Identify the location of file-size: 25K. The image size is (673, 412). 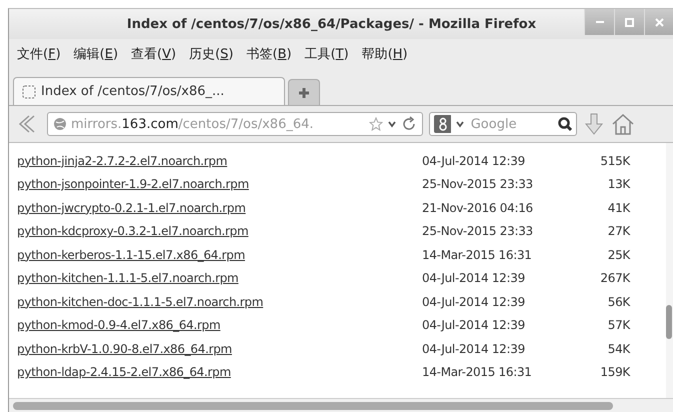
(618, 255).